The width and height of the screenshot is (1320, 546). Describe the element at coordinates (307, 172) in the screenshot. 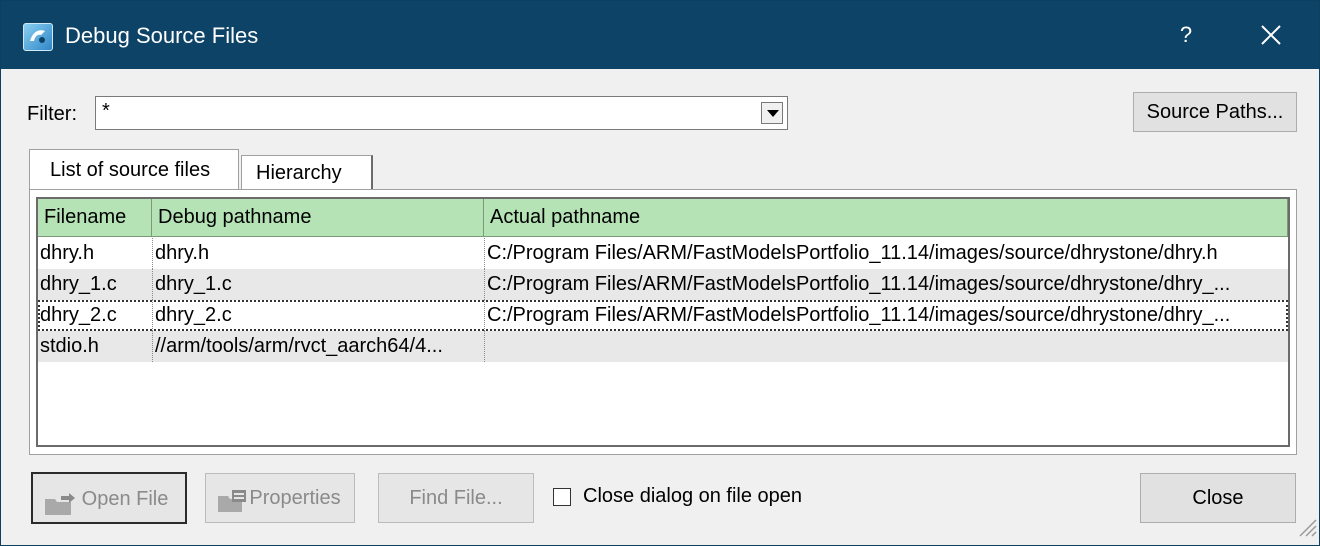

I see `tab-hierarchy: Hierarchy` at that location.